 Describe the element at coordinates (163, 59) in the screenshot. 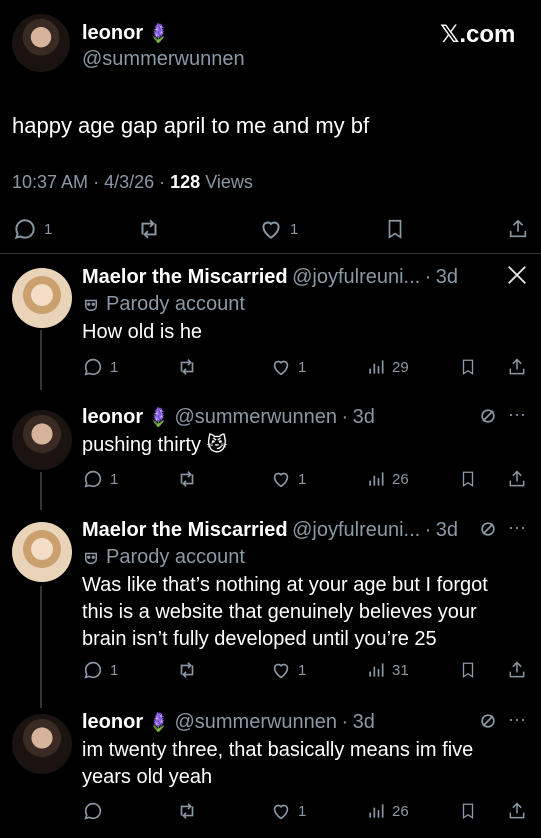

I see `author-handle: @summerwunnen` at that location.